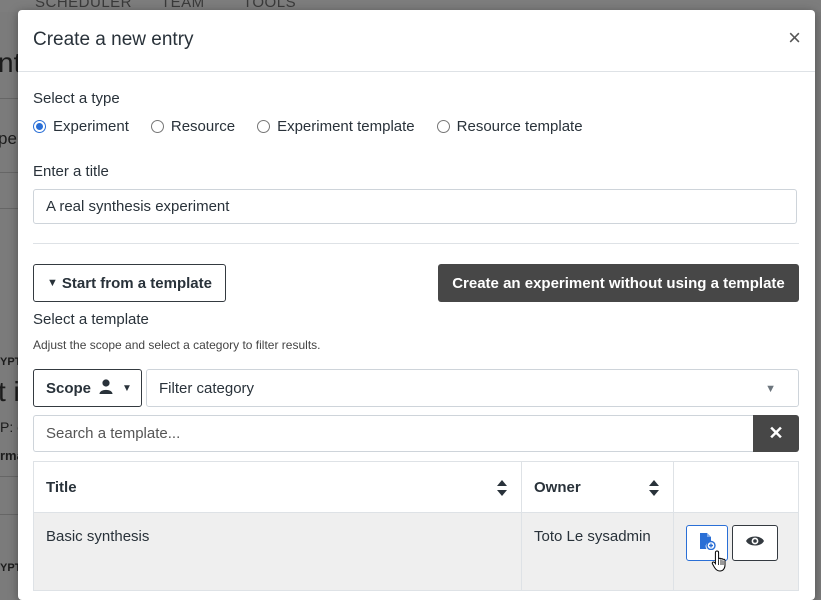 This screenshot has height=600, width=821. What do you see at coordinates (10, 391) in the screenshot?
I see `bg-fragment: t i` at bounding box center [10, 391].